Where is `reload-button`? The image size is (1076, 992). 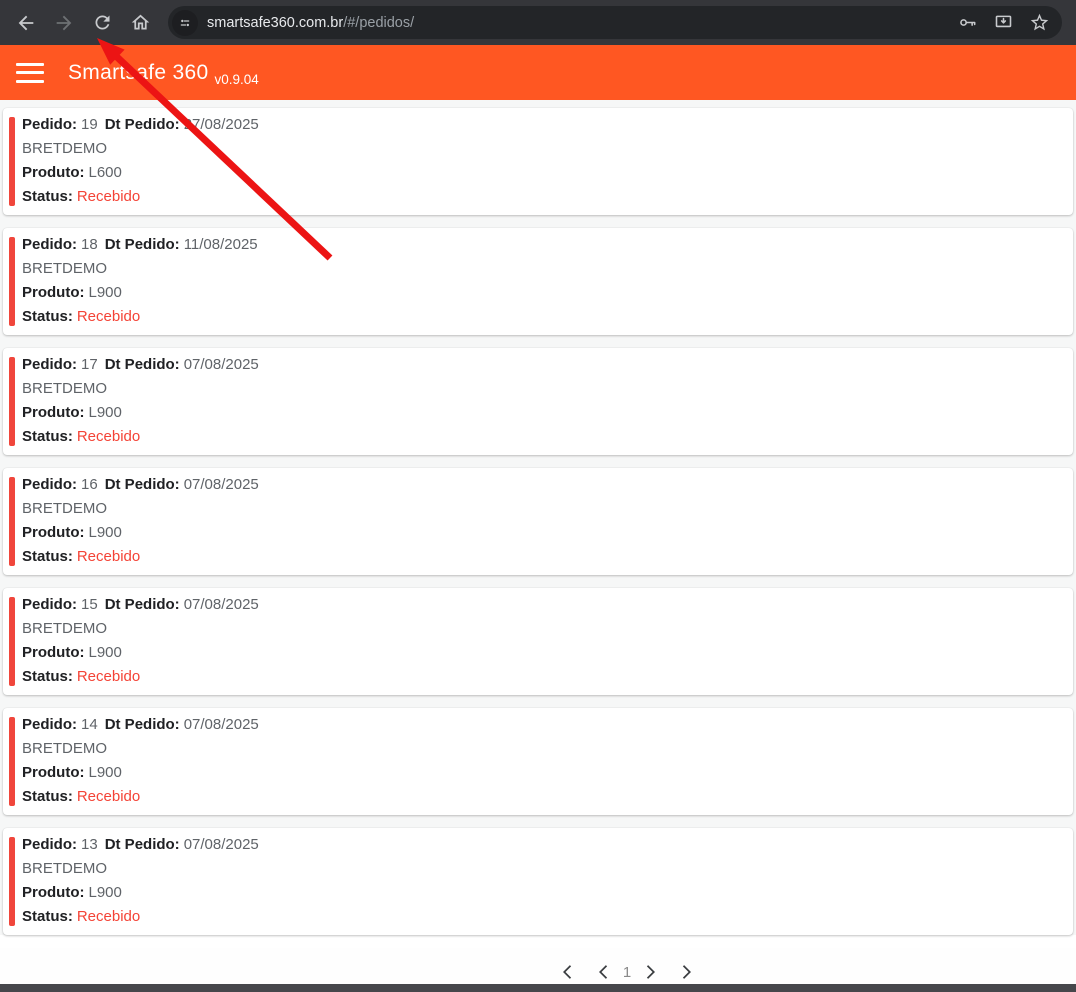
reload-button is located at coordinates (102, 23).